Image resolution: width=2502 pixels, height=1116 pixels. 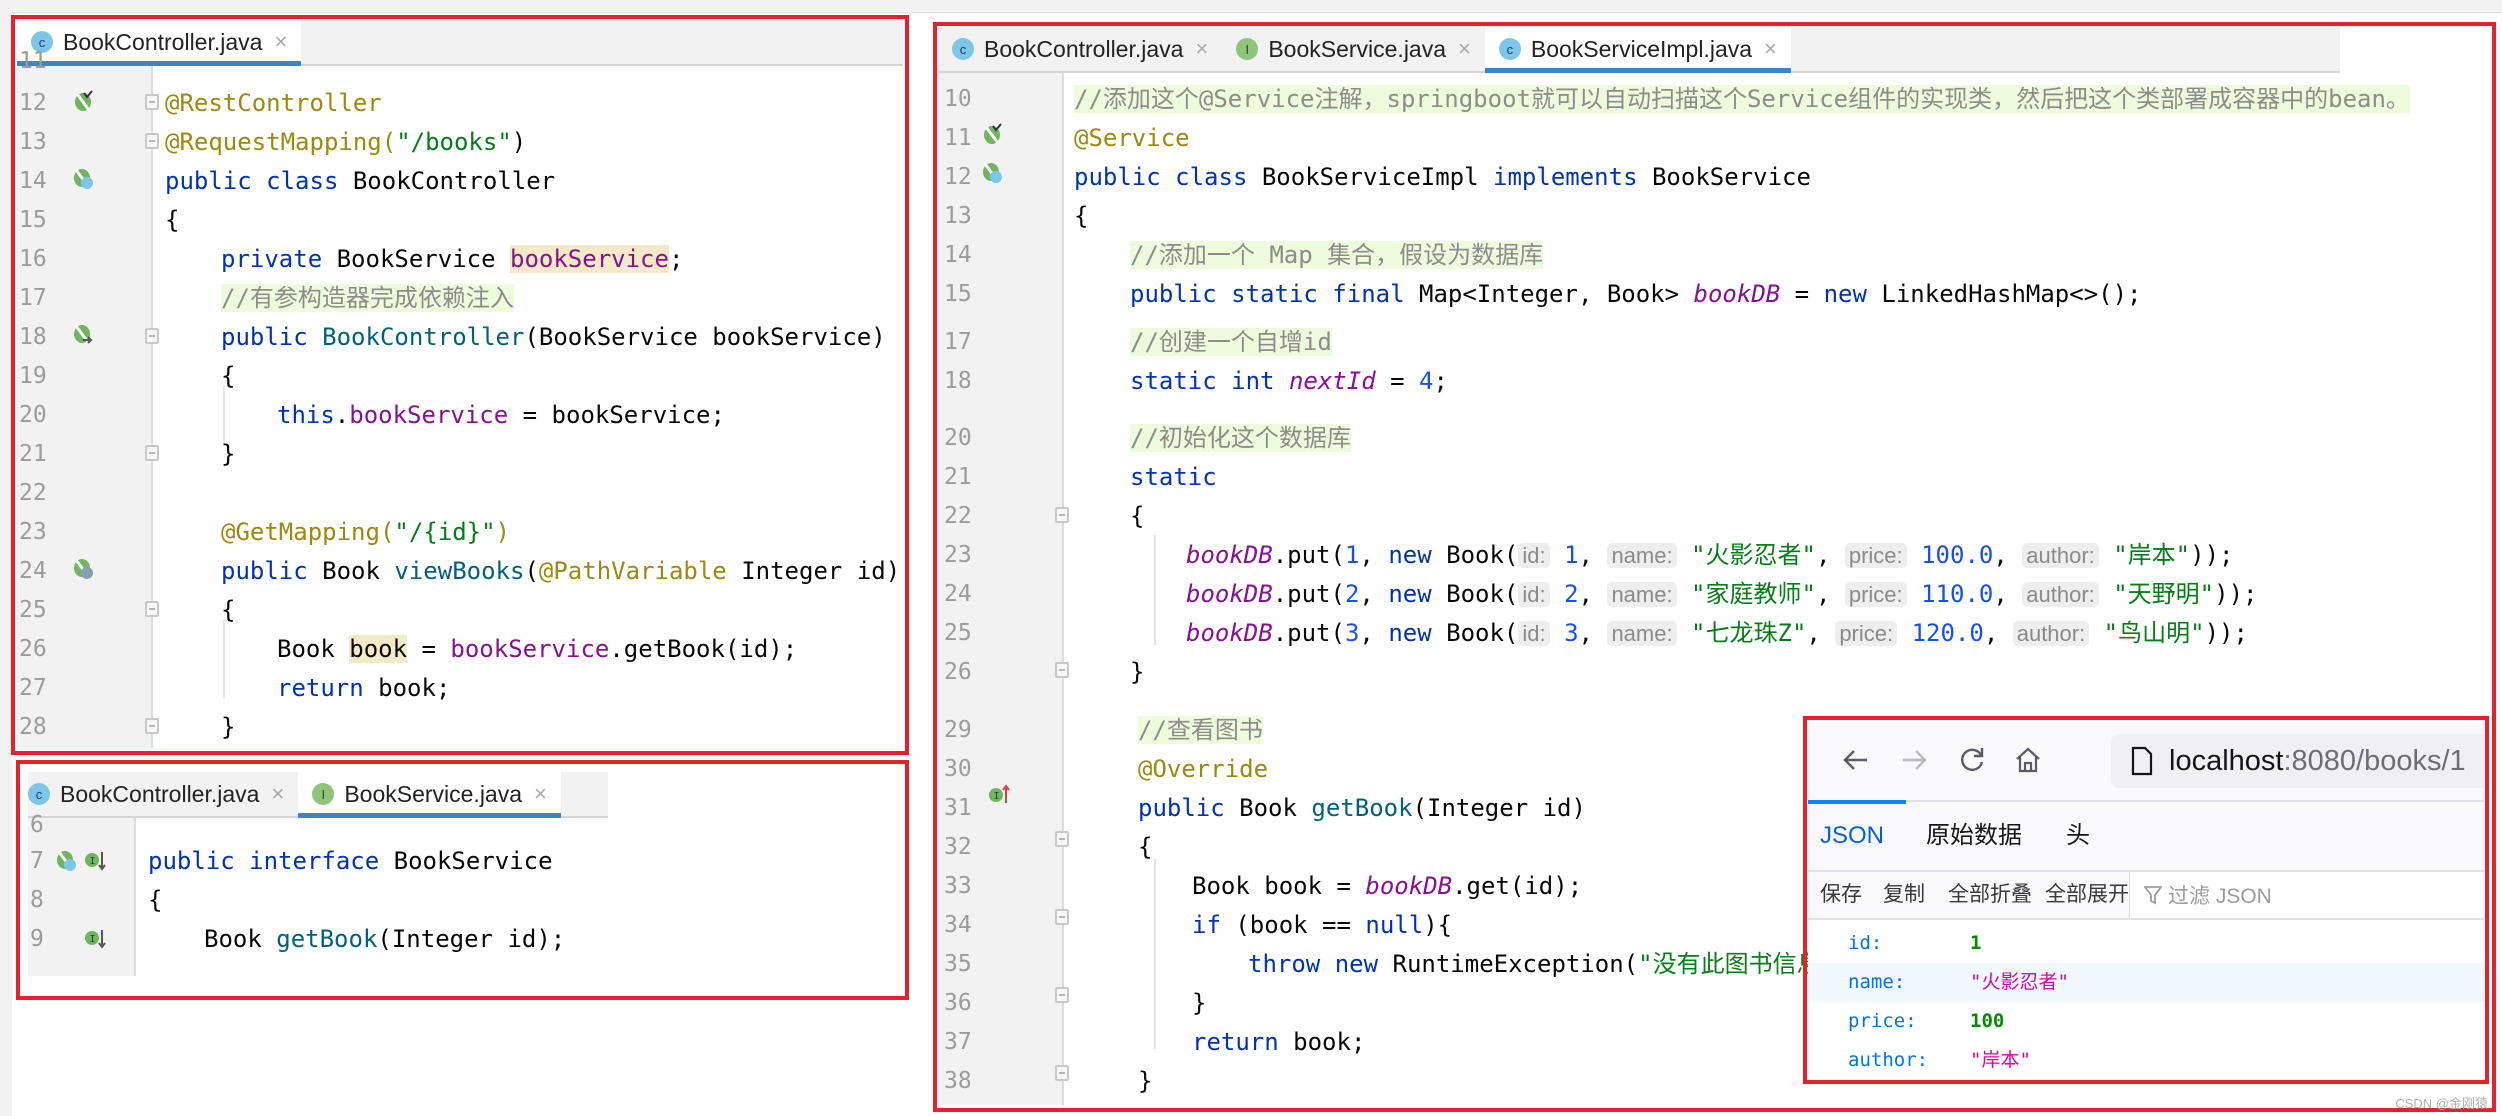 What do you see at coordinates (2441, 1103) in the screenshot?
I see `watermark: CSDN @金刚猿` at bounding box center [2441, 1103].